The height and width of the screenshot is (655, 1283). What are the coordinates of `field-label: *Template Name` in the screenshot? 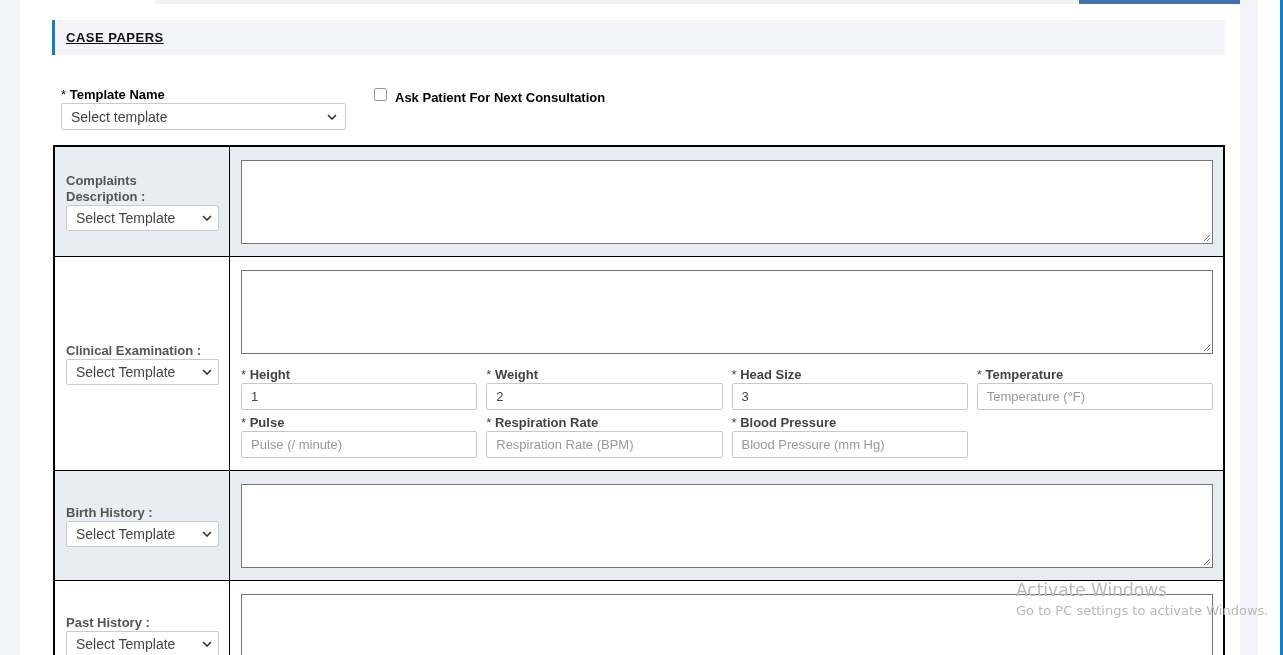 It's located at (113, 95).